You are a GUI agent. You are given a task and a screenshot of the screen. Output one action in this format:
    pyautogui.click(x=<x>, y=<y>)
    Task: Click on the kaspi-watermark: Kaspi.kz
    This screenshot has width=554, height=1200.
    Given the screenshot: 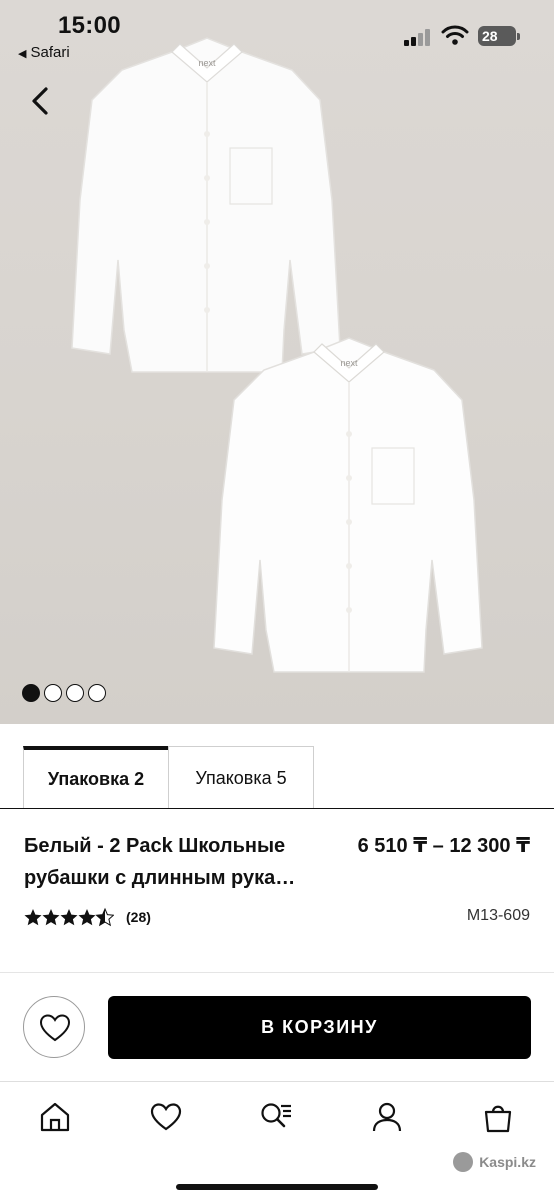 What is the action you would take?
    pyautogui.click(x=494, y=1162)
    